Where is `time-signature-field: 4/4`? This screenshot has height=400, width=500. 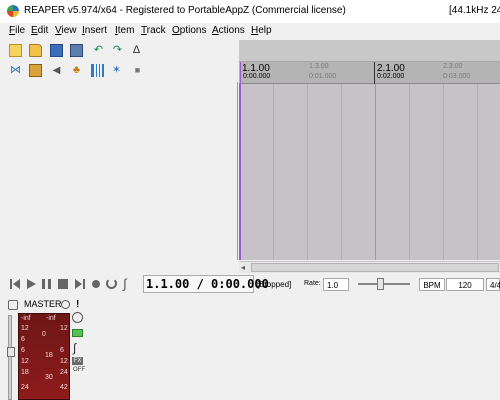
time-signature-field: 4/4 is located at coordinates (493, 284).